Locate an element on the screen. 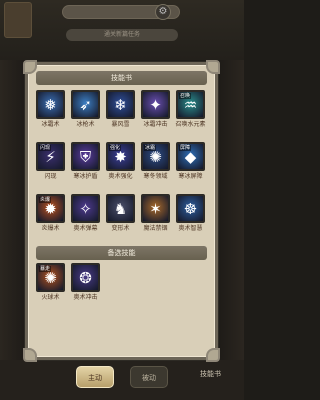 Image resolution: width=320 pixels, height=400 pixels. skill-slot: ◆ 屏障寒冰屏障 is located at coordinates (190, 165).